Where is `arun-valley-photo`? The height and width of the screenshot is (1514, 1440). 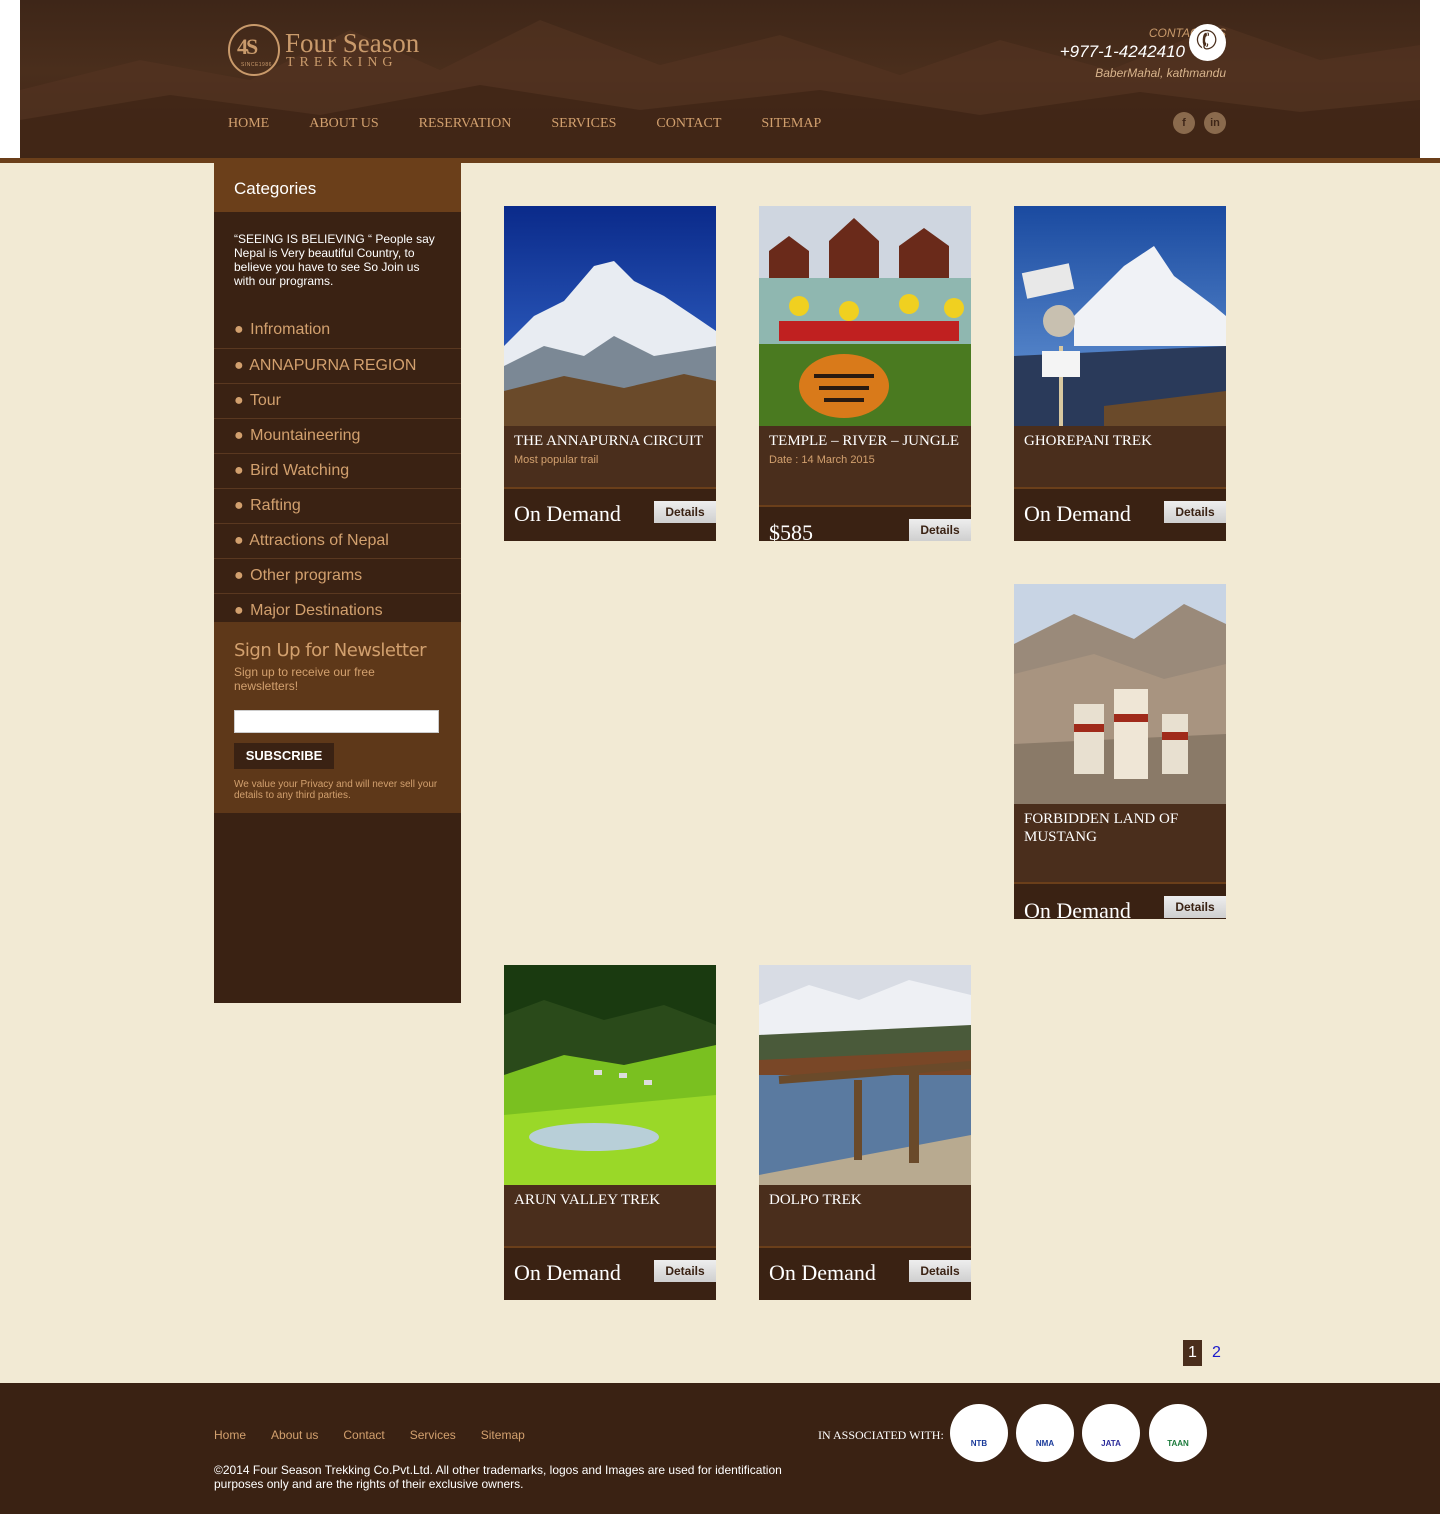 arun-valley-photo is located at coordinates (610, 1075).